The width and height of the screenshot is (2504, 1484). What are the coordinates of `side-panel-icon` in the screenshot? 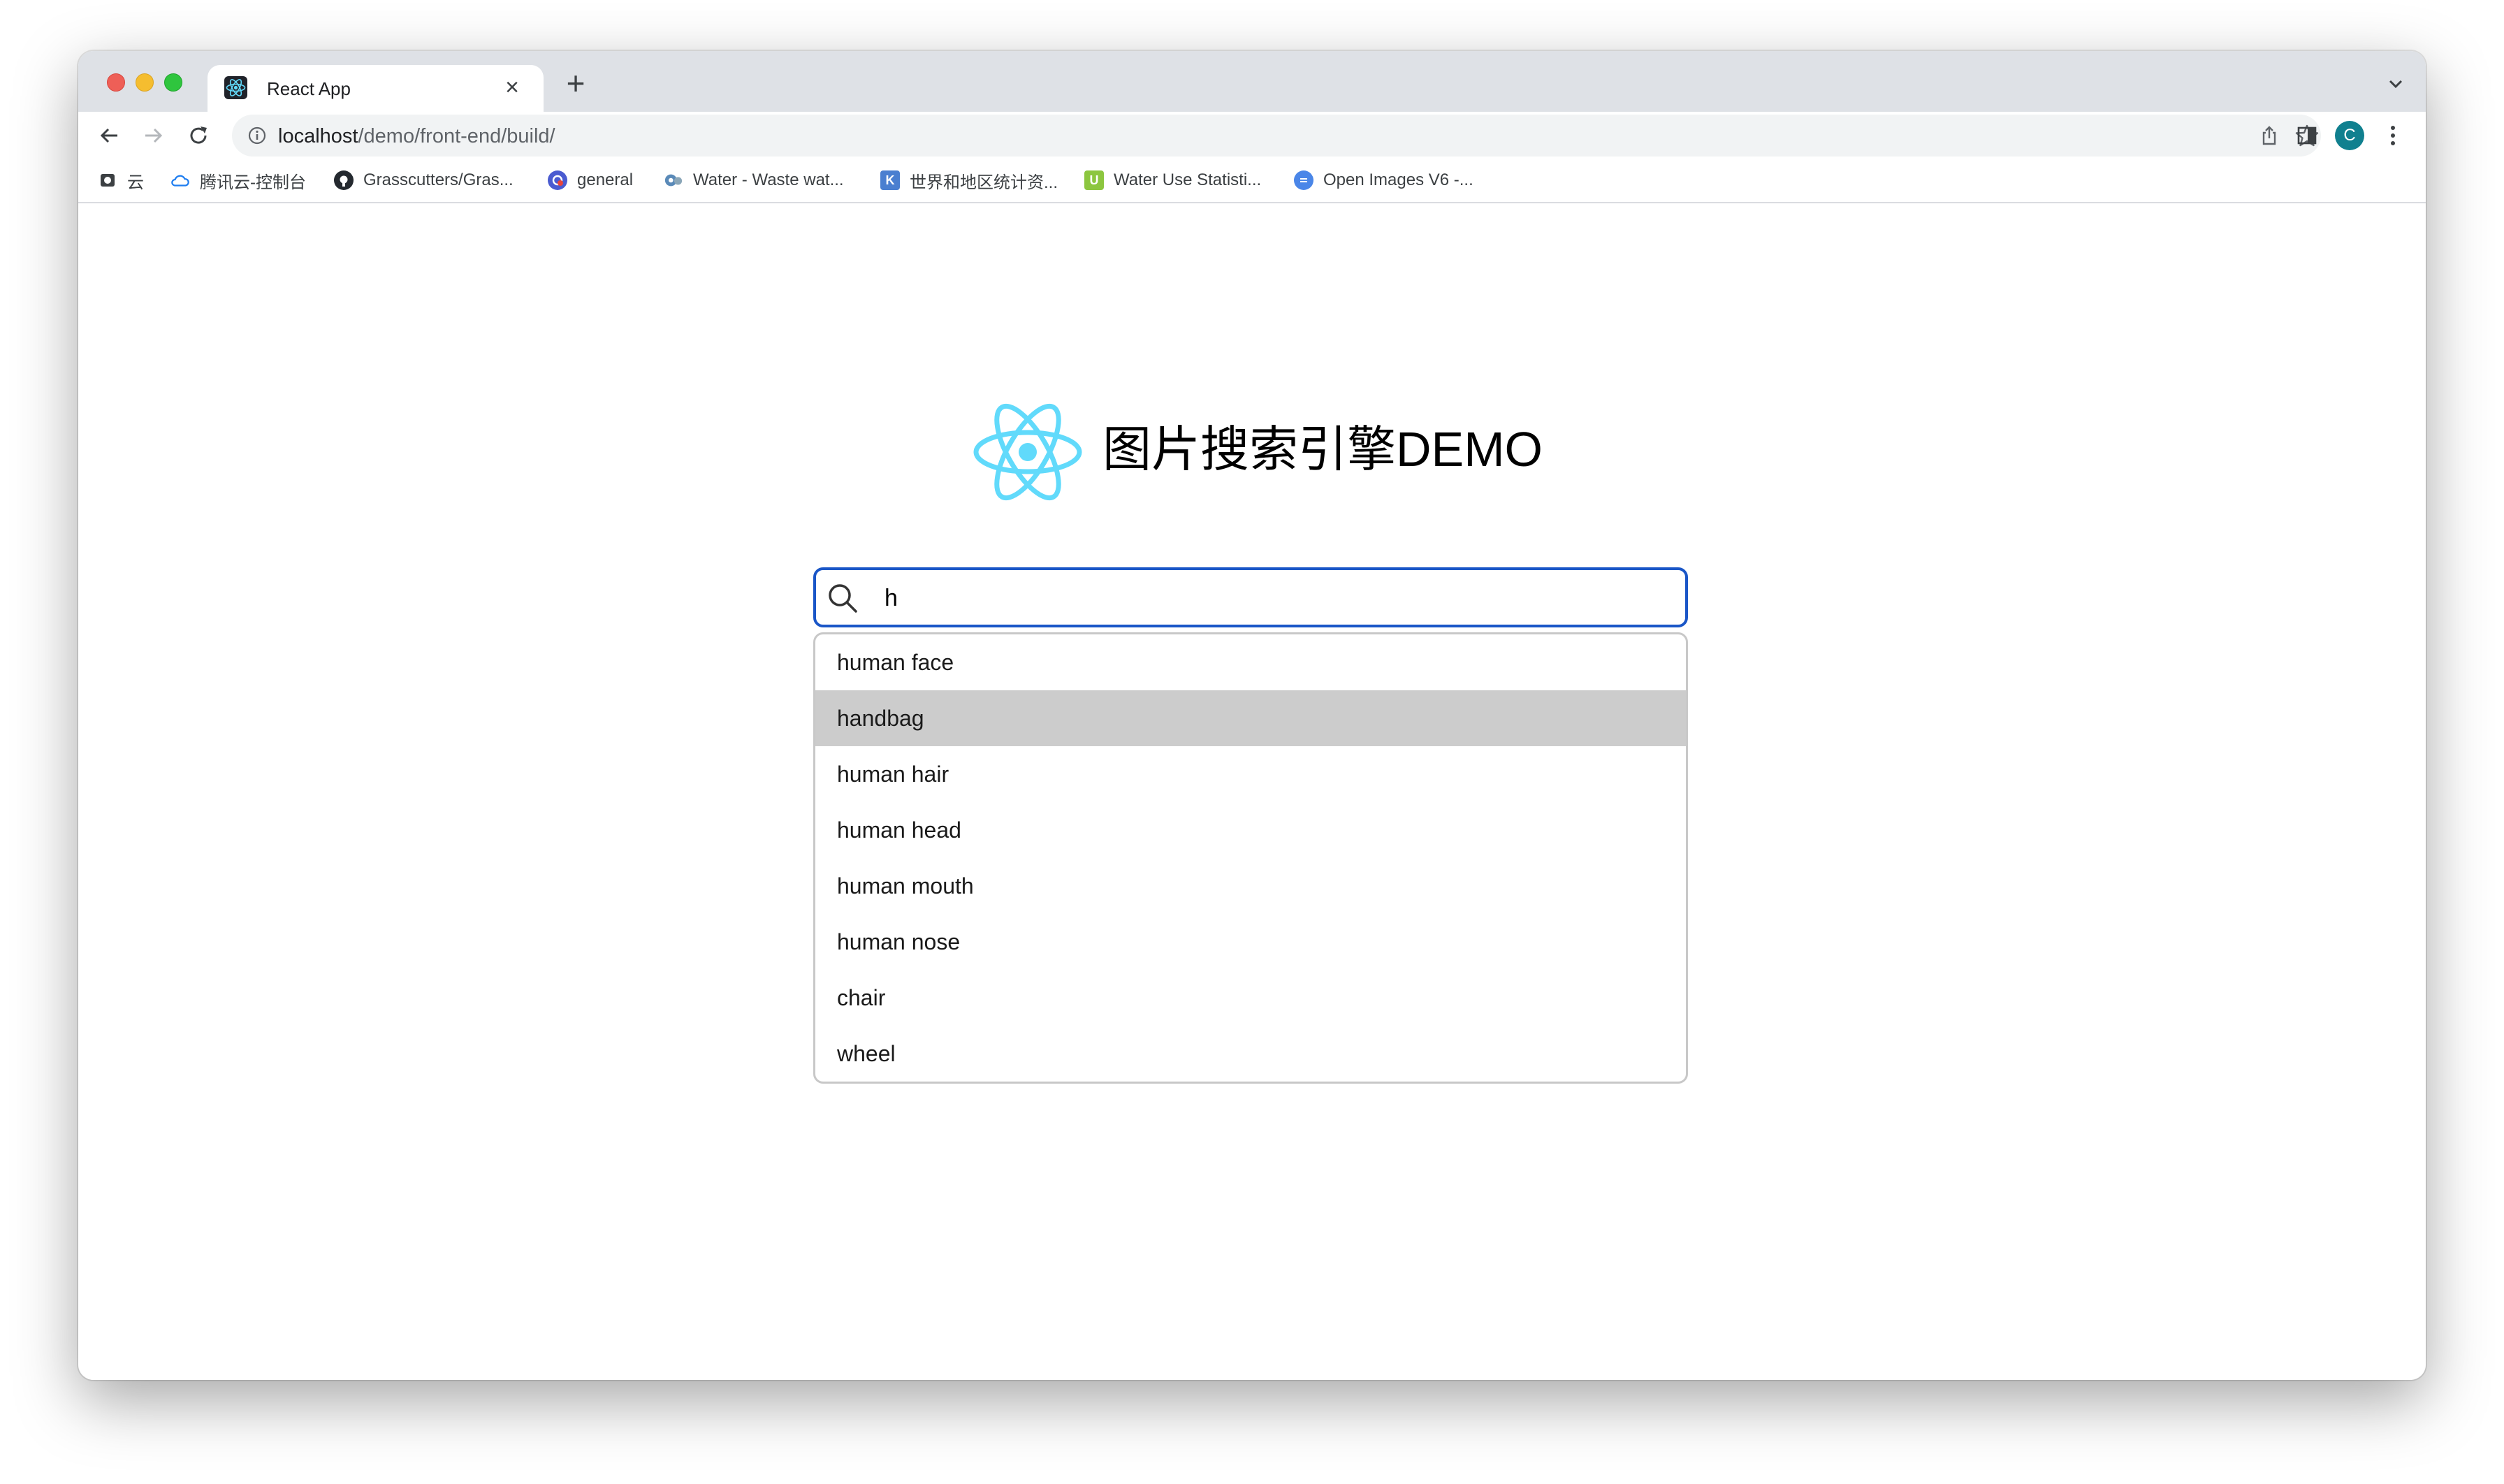 It's located at (2307, 135).